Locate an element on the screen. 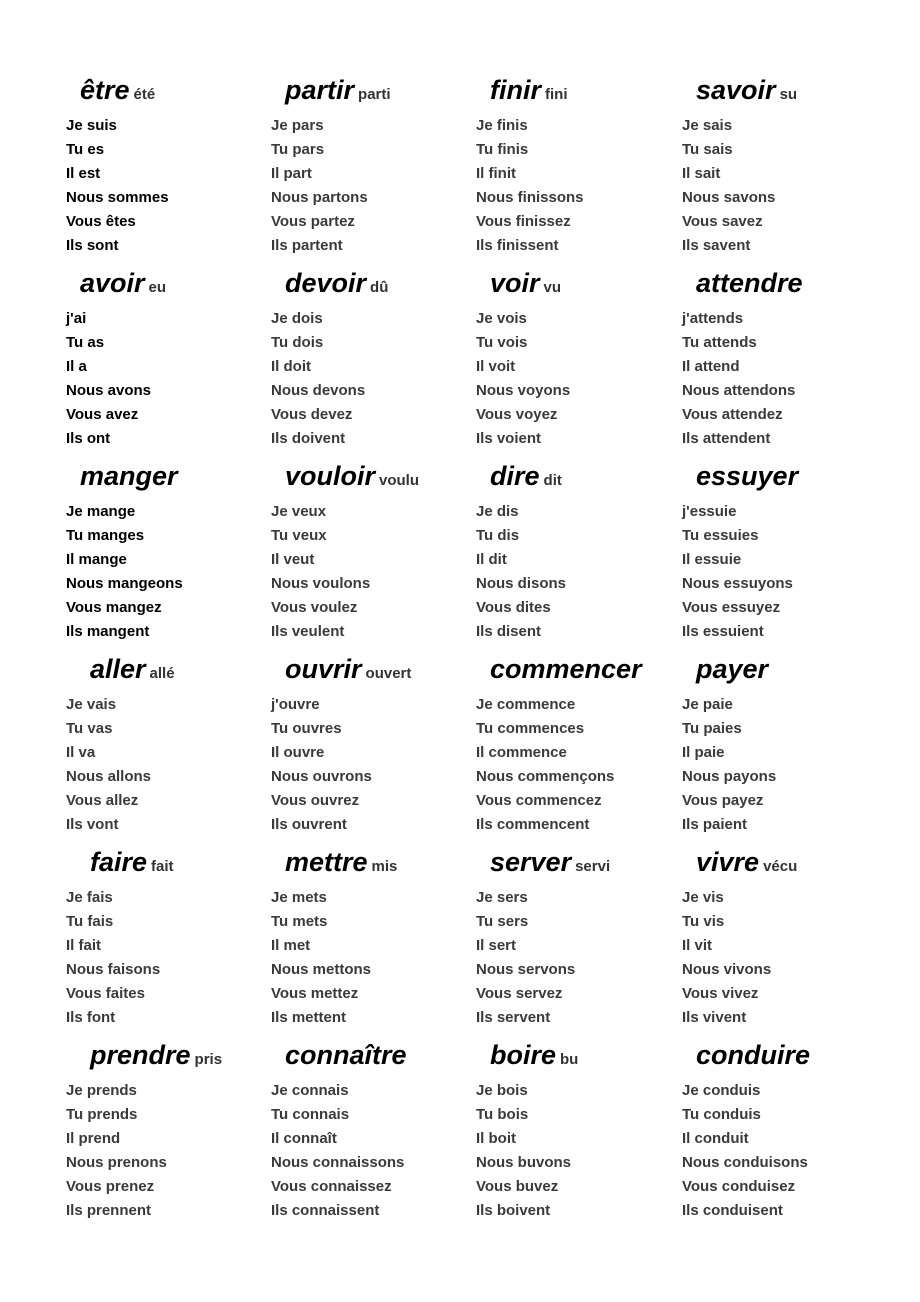  conjugation-form: Il met is located at coordinates (291, 945).